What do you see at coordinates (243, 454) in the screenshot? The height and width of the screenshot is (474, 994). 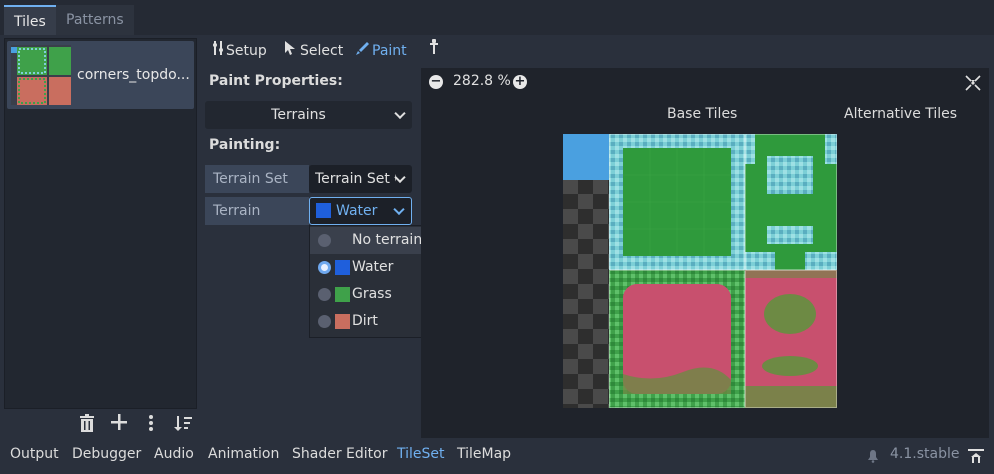 I see `bottom-tab-animation: Animation` at bounding box center [243, 454].